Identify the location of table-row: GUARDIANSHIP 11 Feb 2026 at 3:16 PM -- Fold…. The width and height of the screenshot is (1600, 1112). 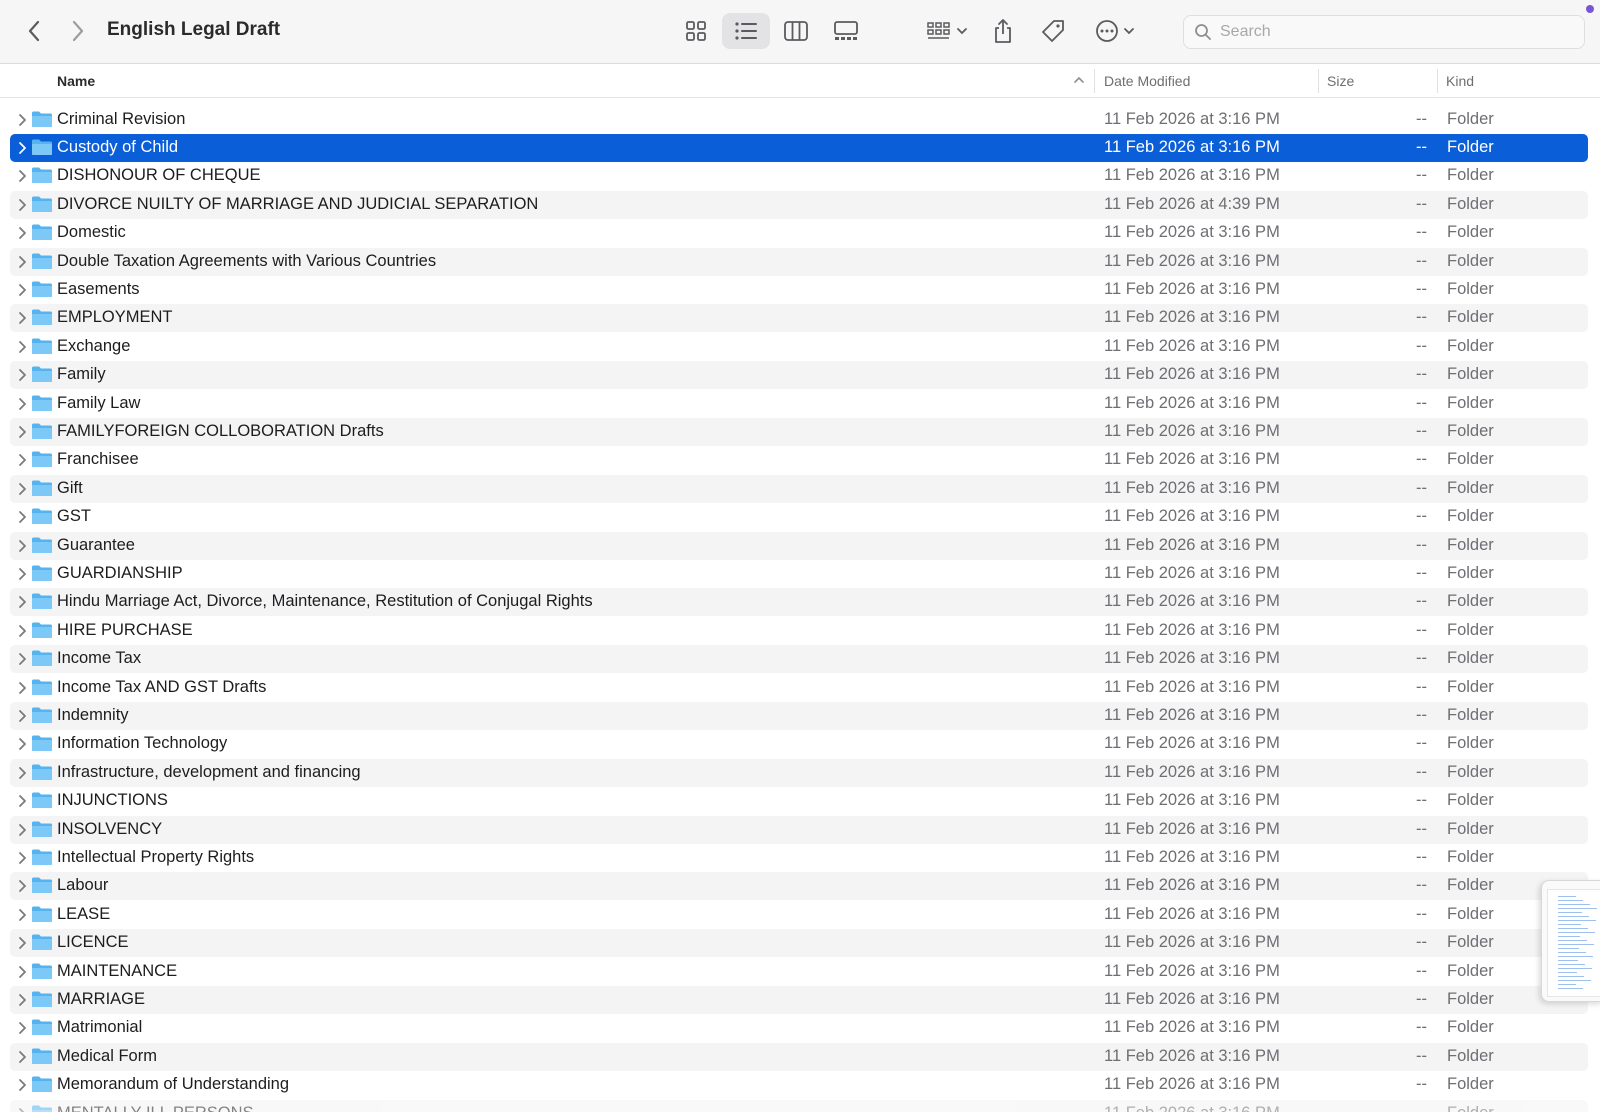
(799, 574).